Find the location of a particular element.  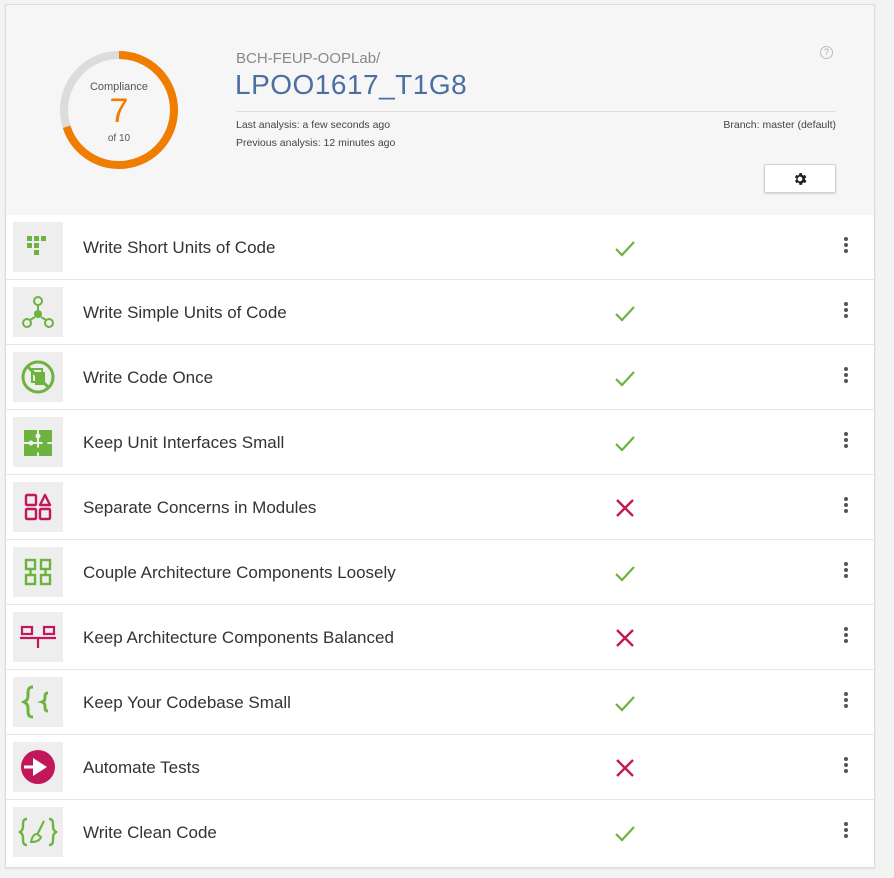

modules-icon is located at coordinates (38, 507).